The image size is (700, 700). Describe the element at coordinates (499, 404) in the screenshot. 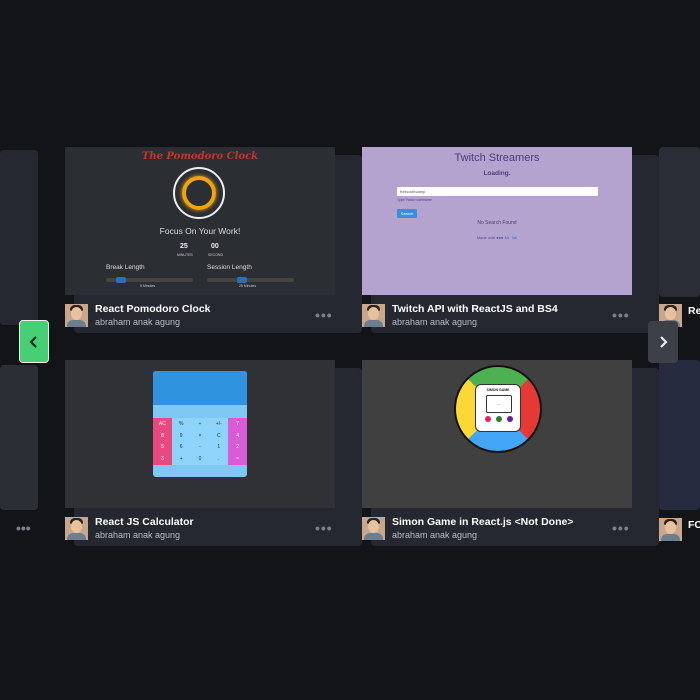

I see `simon-count-display: --` at that location.